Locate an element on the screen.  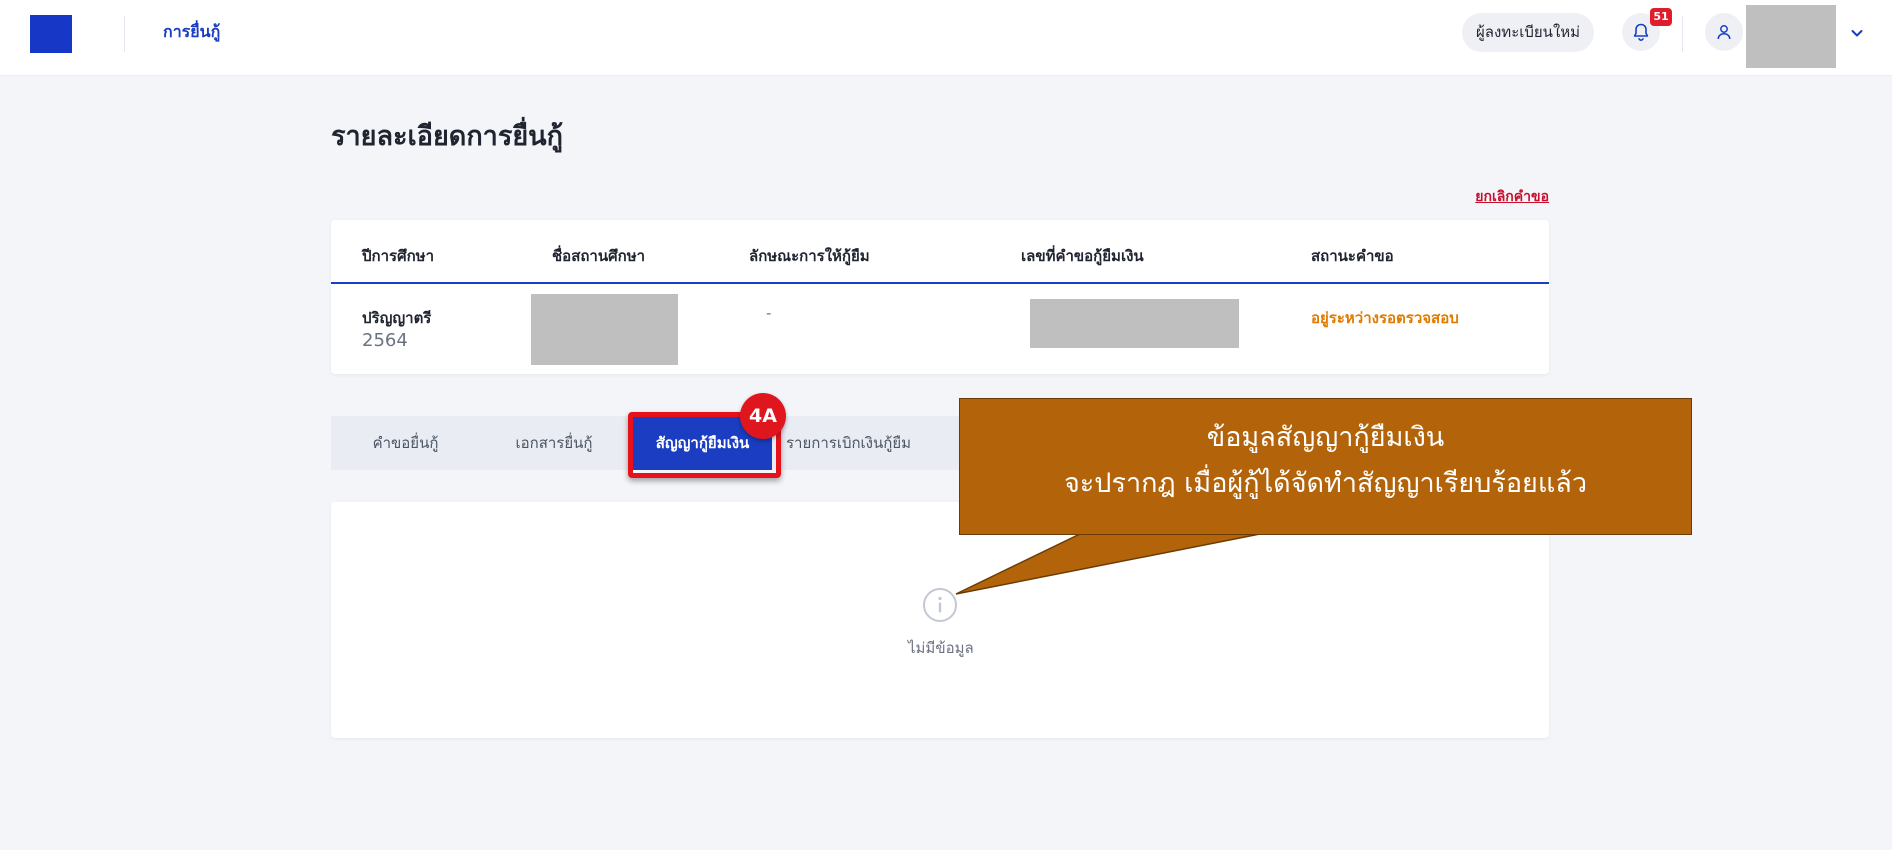
tab-loan-documents: เอกสารยื่นกู้ is located at coordinates (554, 443).